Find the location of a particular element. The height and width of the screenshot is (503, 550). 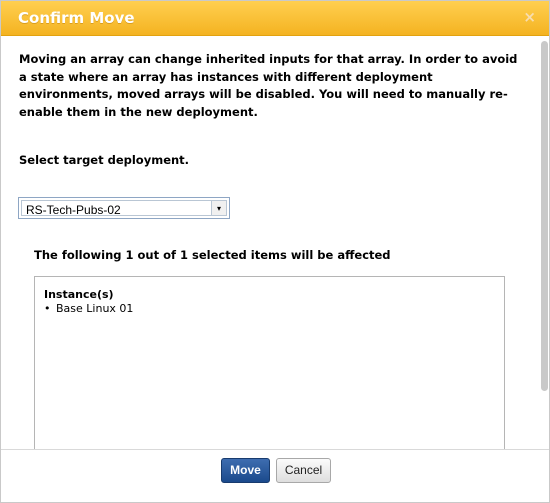

instances-list: • Base Linux 01 is located at coordinates (88, 309).